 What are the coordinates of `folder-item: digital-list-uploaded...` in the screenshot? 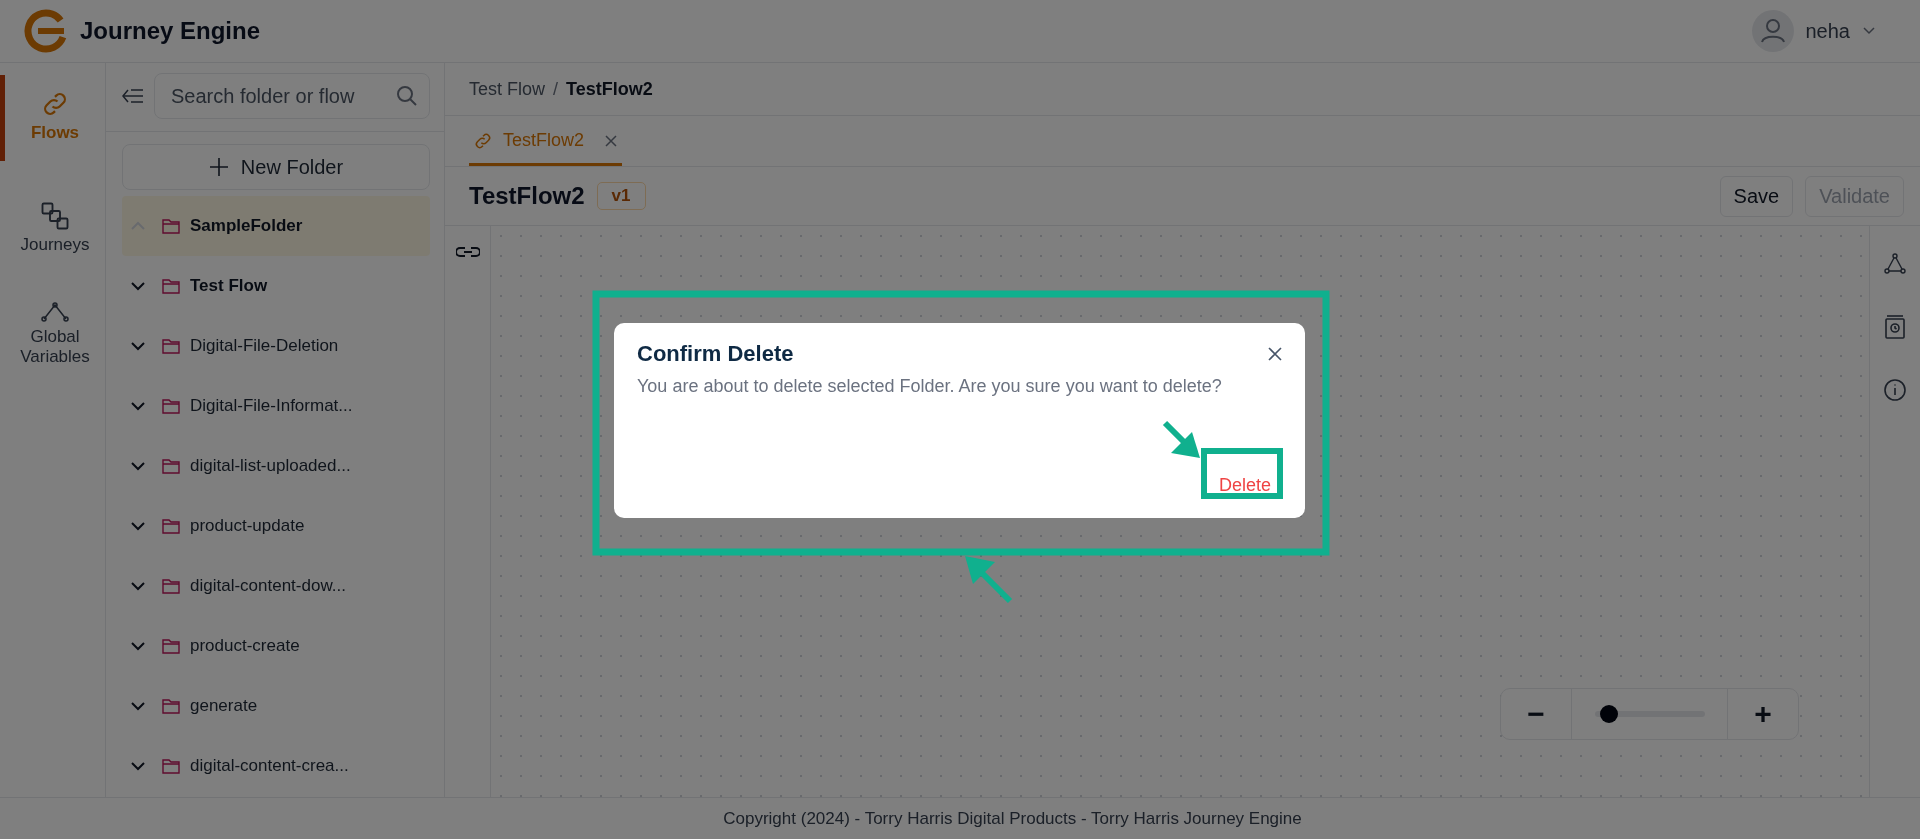 It's located at (276, 466).